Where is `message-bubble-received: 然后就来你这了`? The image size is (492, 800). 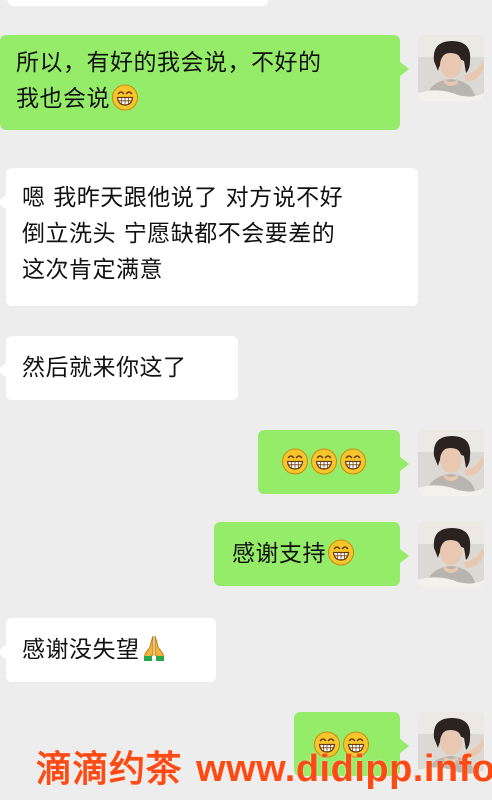 message-bubble-received: 然后就来你这了 is located at coordinates (119, 368).